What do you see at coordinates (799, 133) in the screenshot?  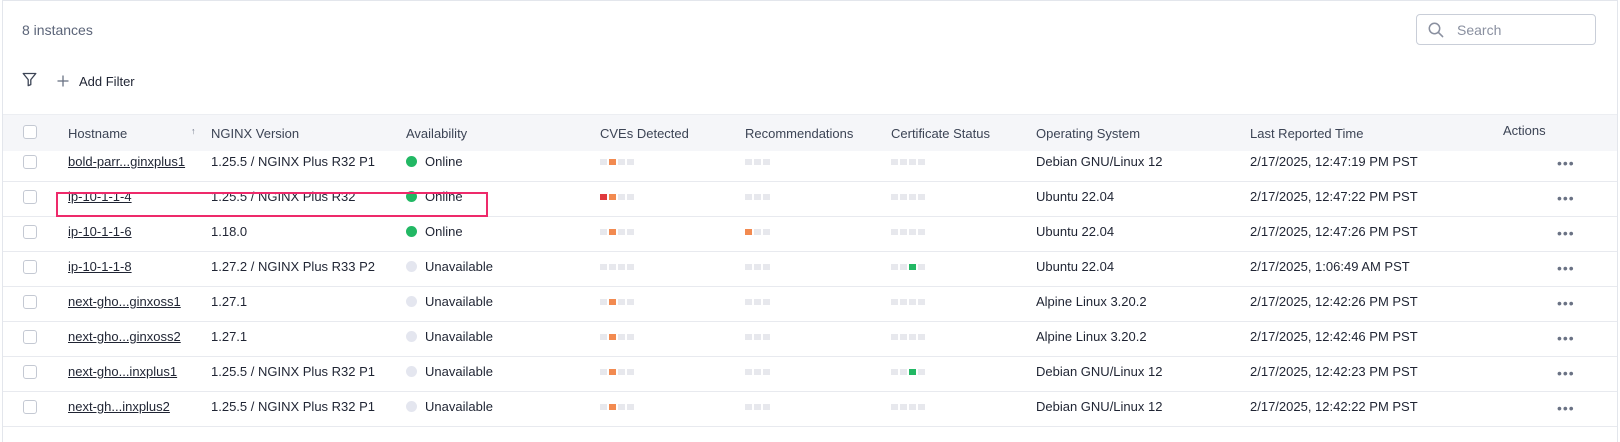 I see `column-recommendations: Recommendations` at bounding box center [799, 133].